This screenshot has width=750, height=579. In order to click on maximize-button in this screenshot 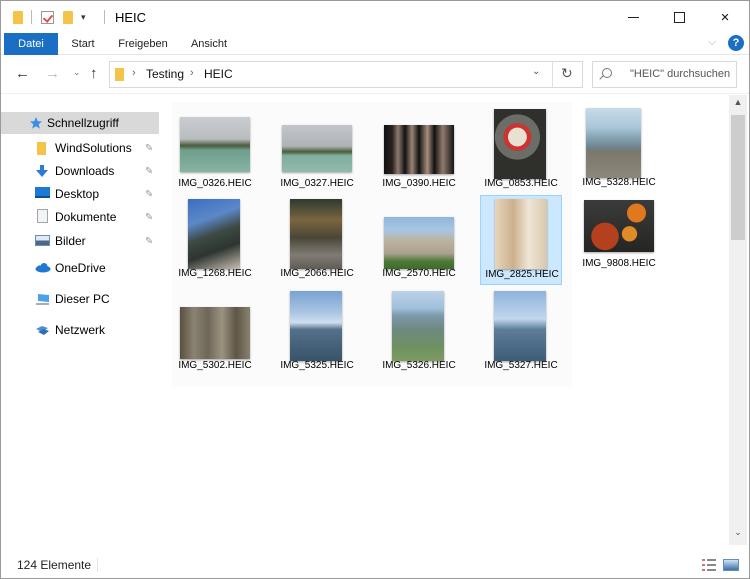, I will do `click(679, 17)`.